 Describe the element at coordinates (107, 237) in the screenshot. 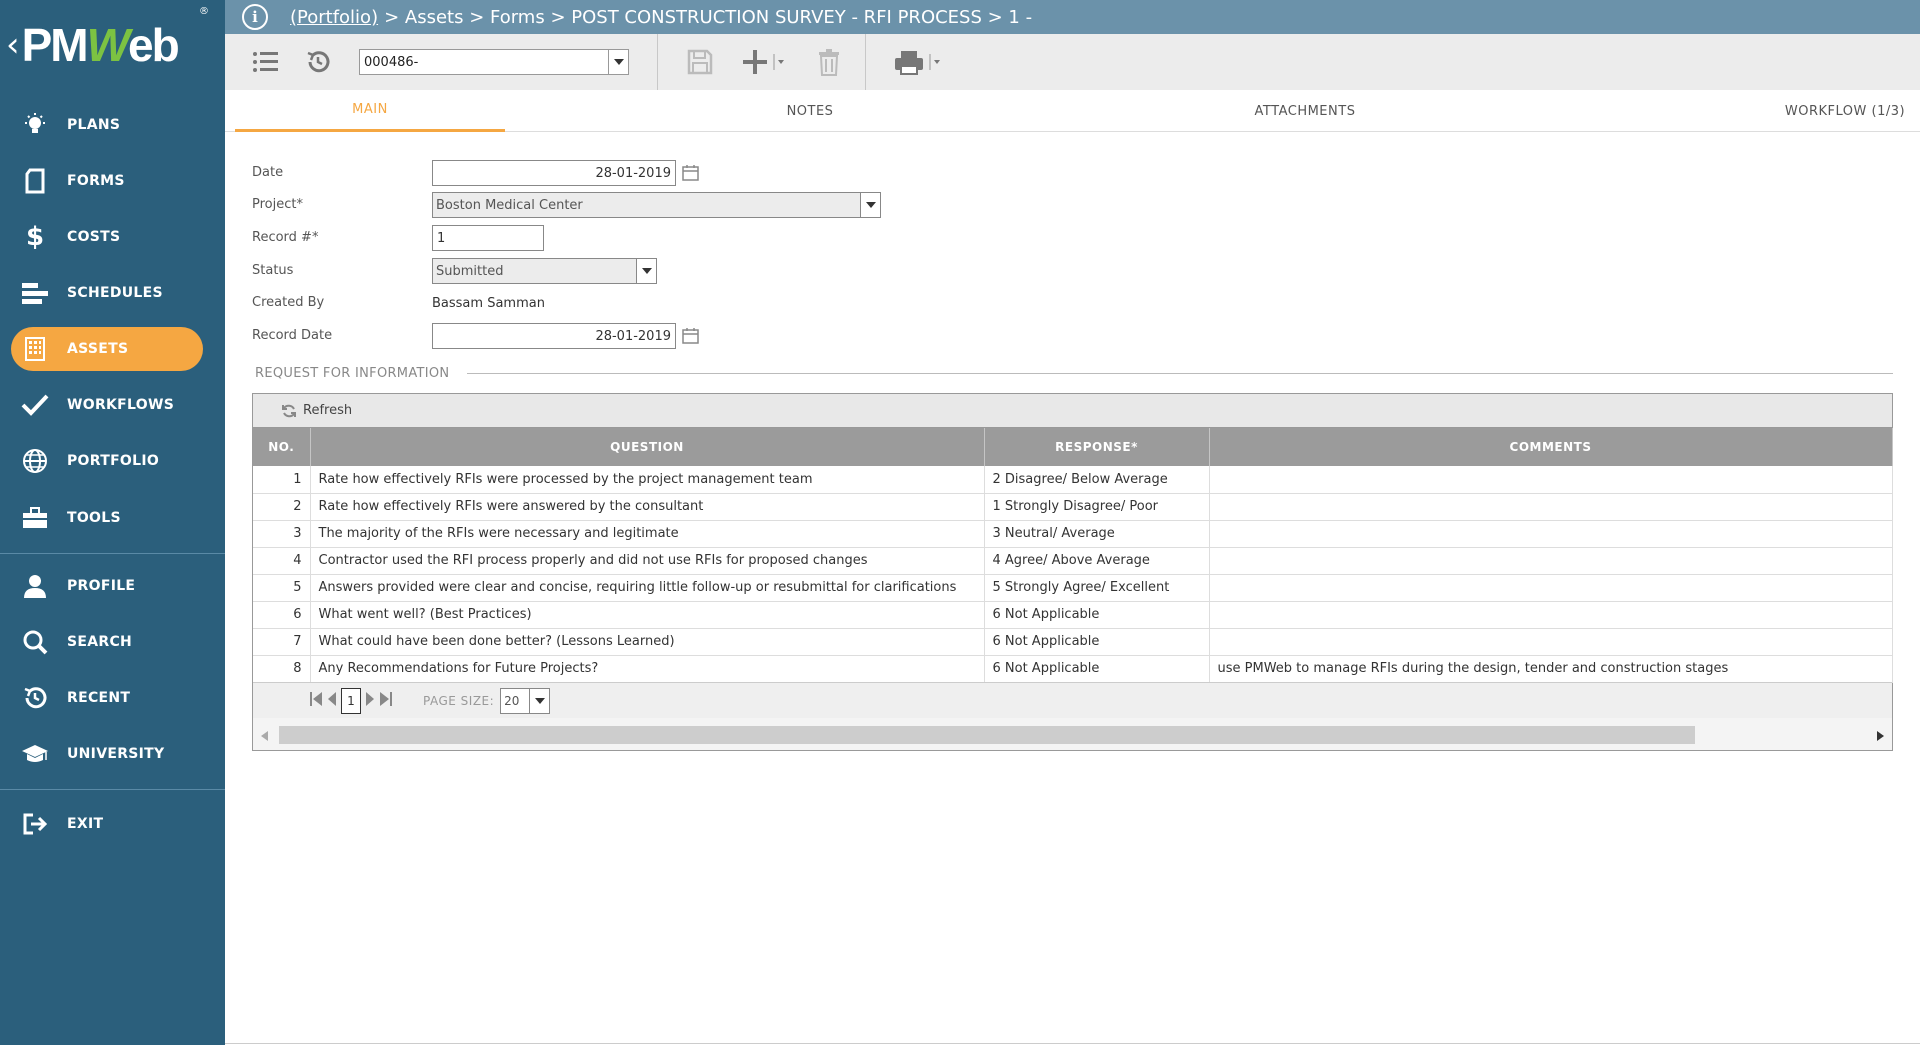

I see `nav-costs: $ COSTS` at that location.